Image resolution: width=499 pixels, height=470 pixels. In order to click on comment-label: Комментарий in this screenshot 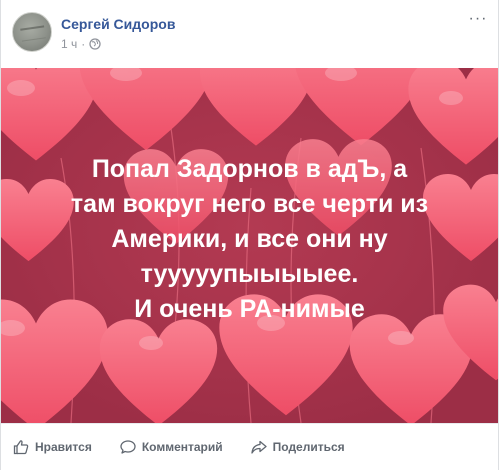, I will do `click(182, 447)`.